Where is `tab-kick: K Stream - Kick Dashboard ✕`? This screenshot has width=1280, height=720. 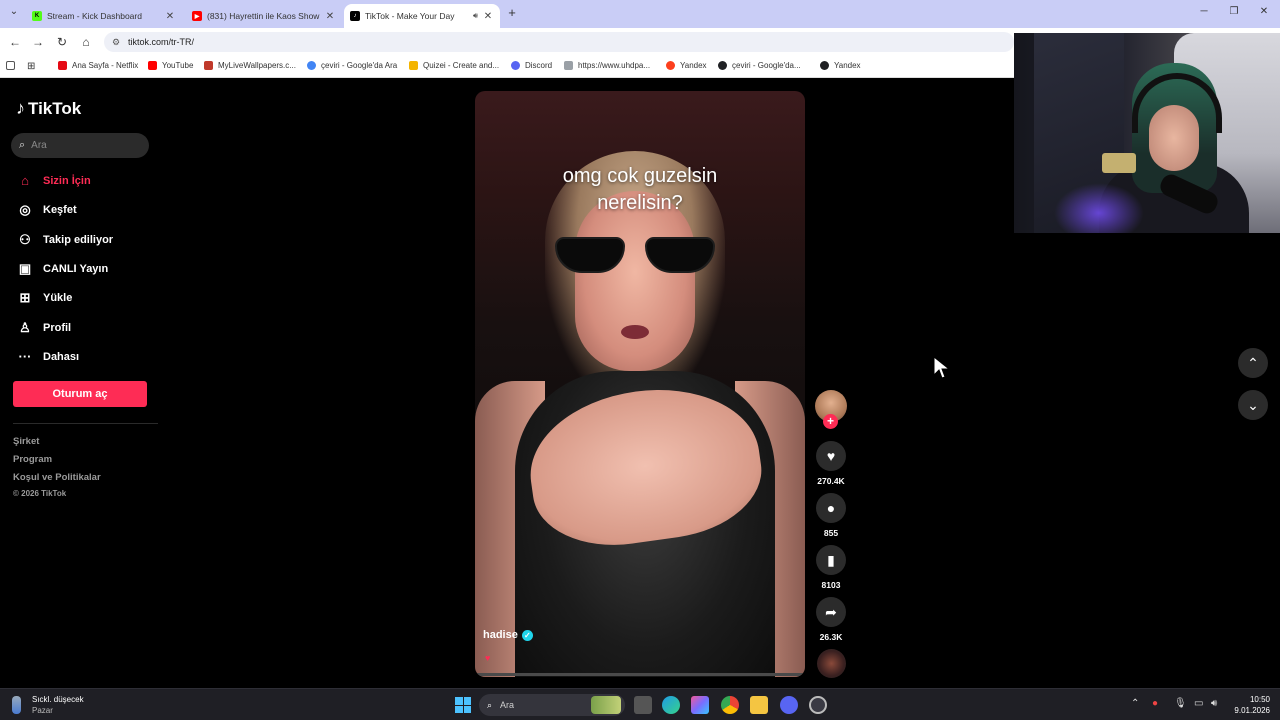
tab-kick: K Stream - Kick Dashboard ✕ is located at coordinates (104, 16).